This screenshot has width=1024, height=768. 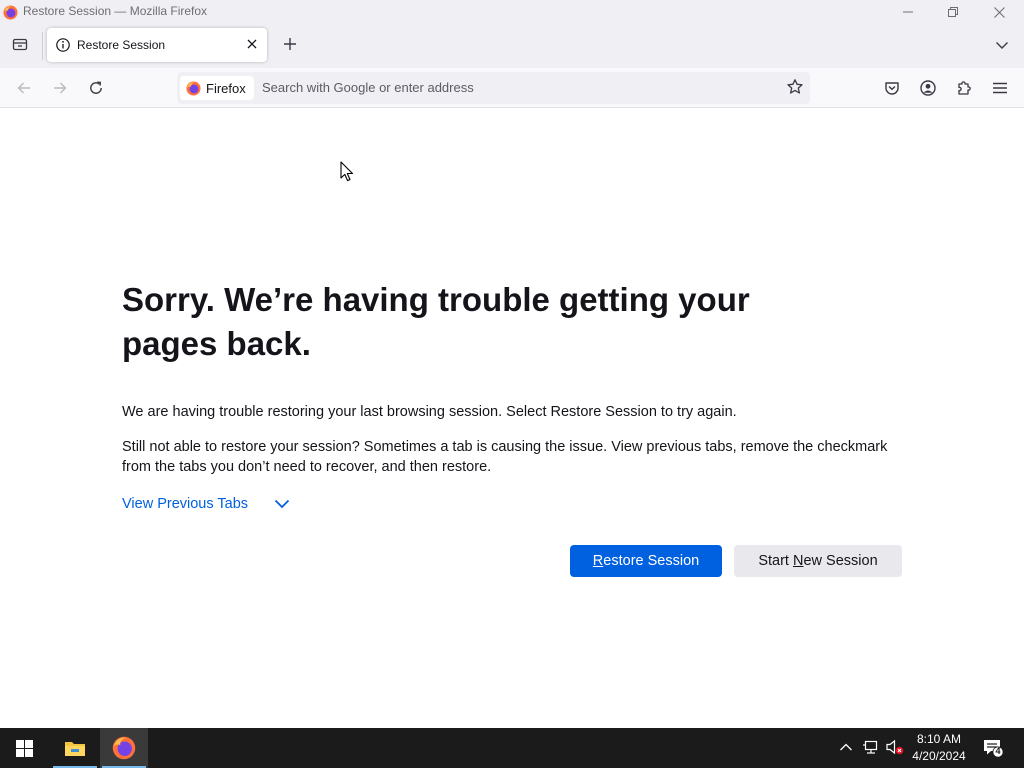 I want to click on bookmark-star-icon, so click(x=795, y=87).